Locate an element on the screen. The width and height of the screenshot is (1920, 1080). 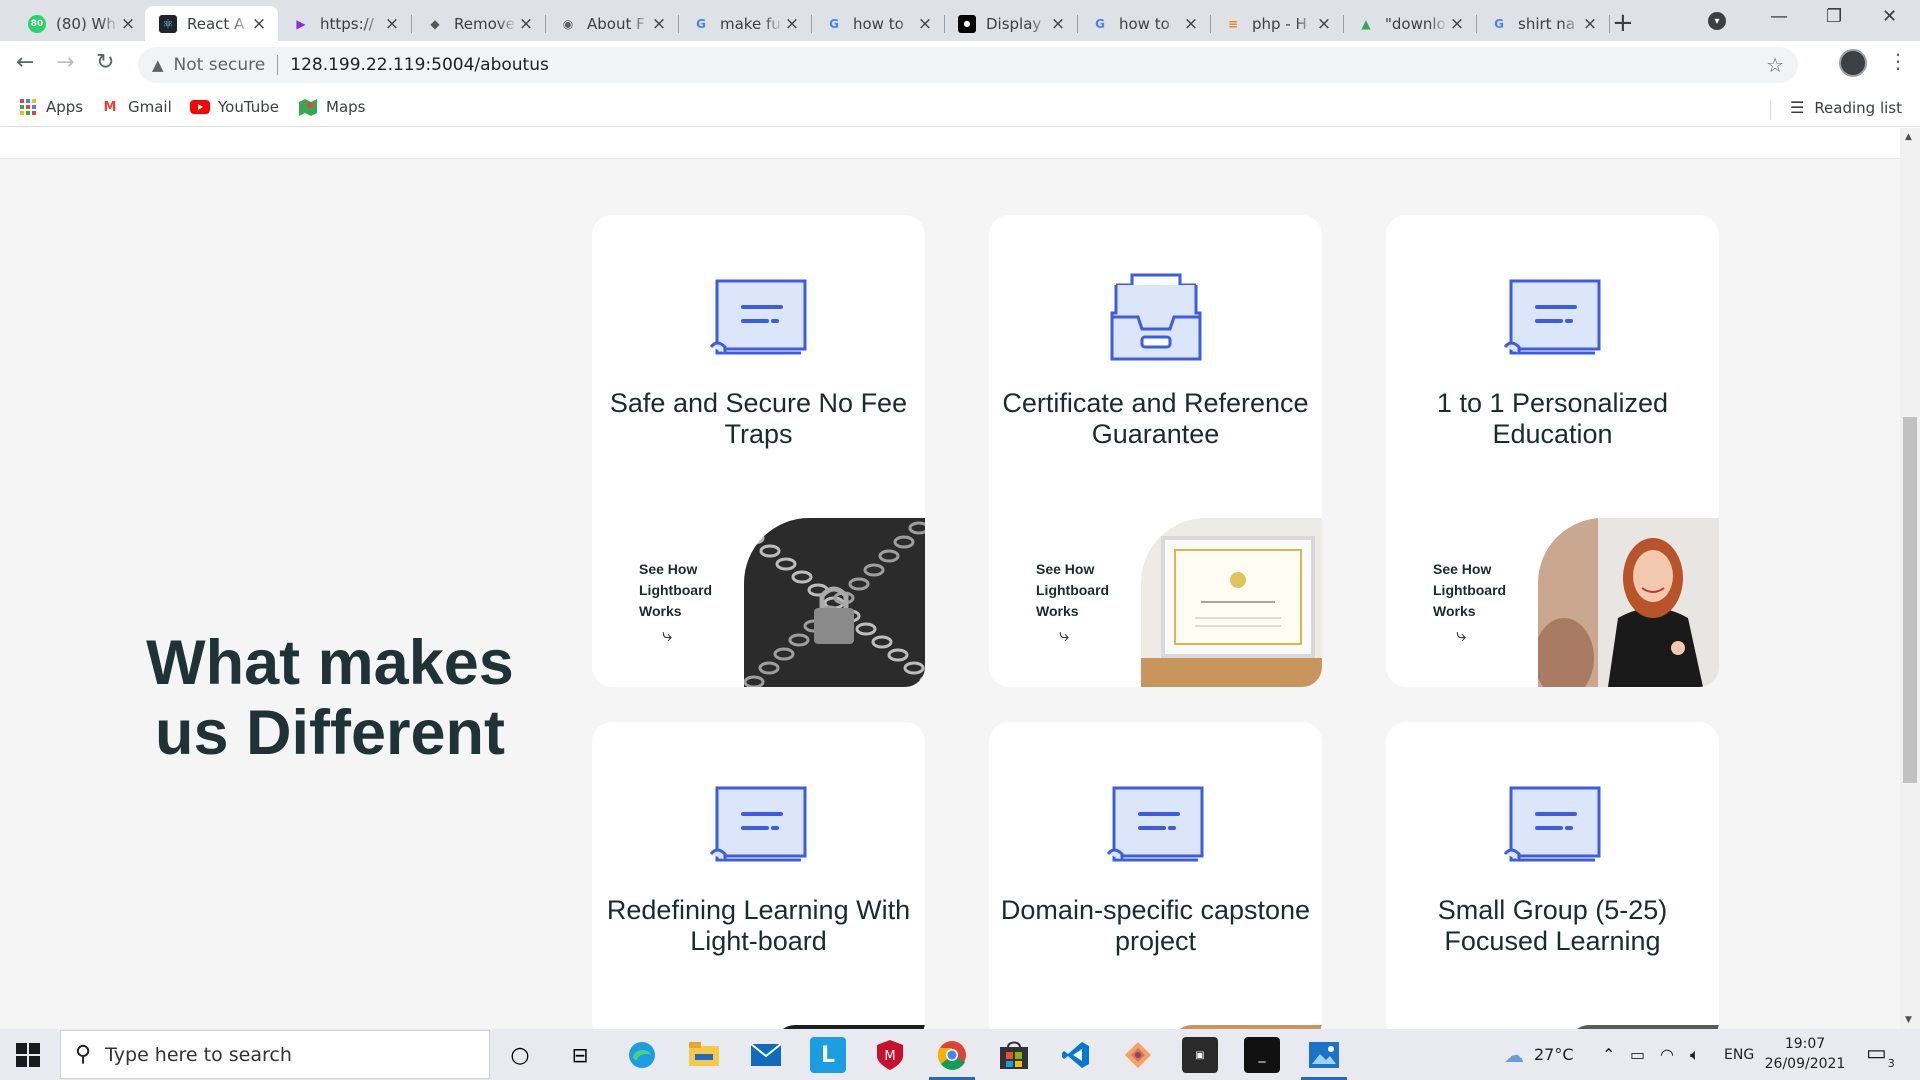
scroll-up-icon: ▲ is located at coordinates (1908, 137).